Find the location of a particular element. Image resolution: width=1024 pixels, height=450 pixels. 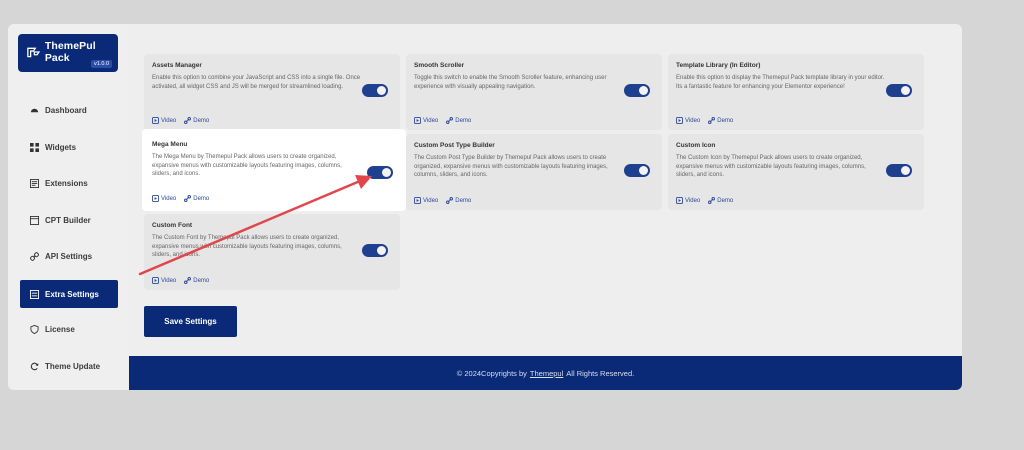

card-title: Custom Font is located at coordinates (172, 225).